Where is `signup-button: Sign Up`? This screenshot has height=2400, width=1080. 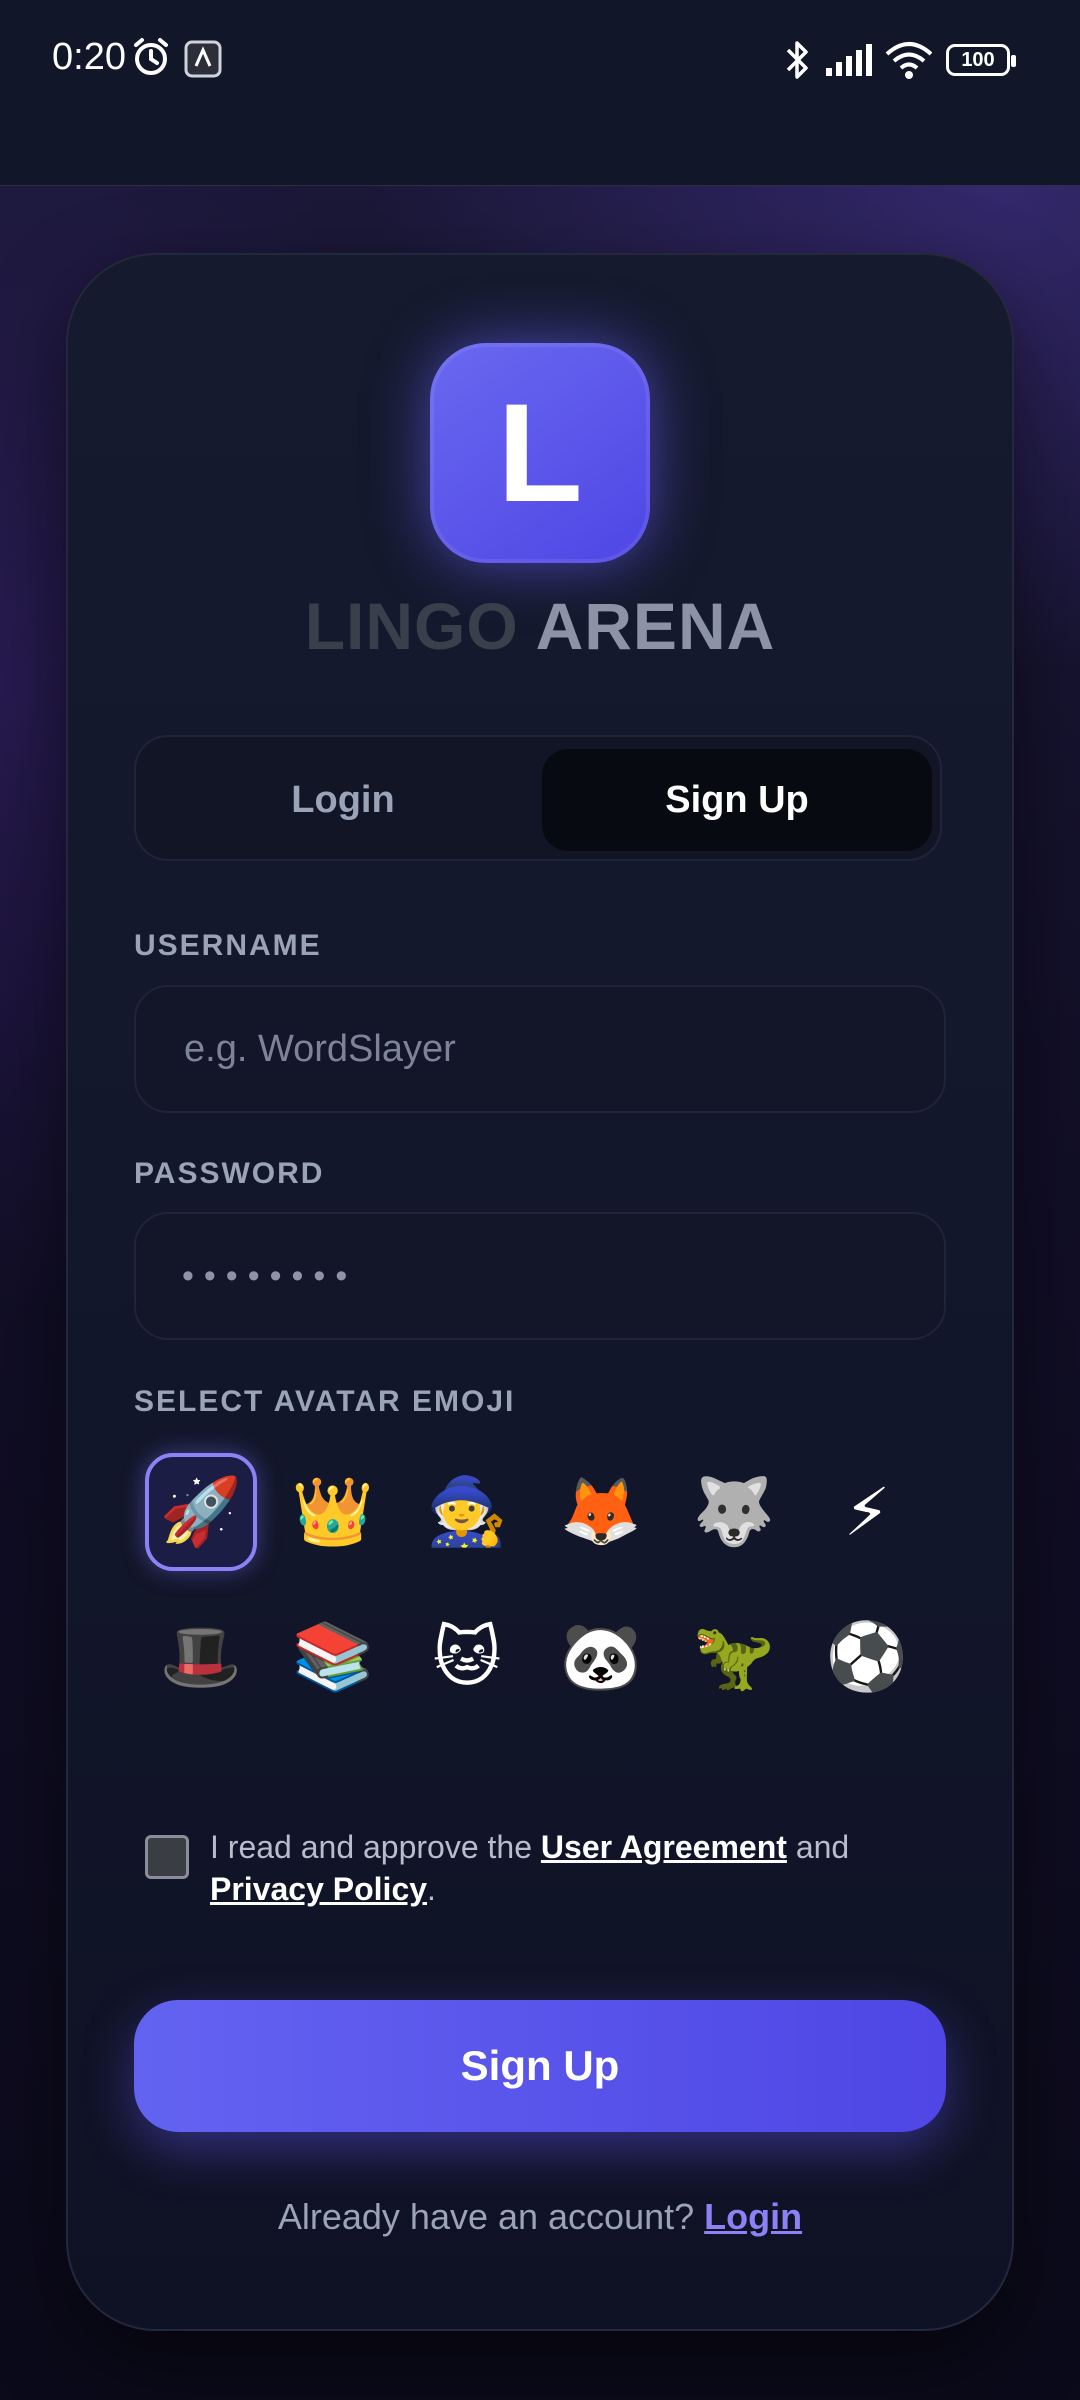
signup-button: Sign Up is located at coordinates (540, 2066).